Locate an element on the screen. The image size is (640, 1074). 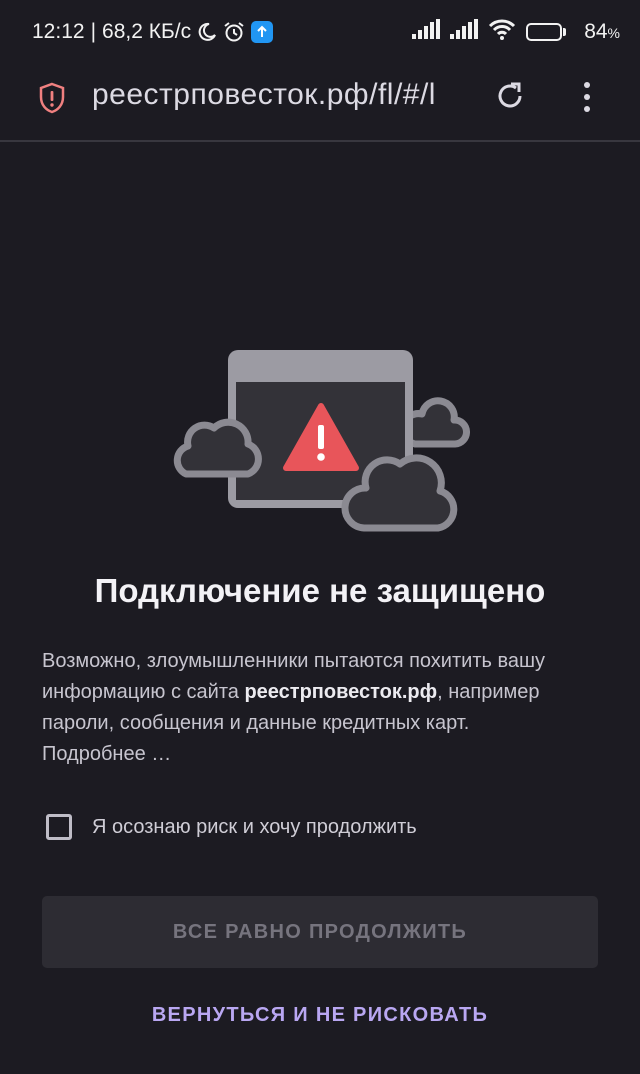
url-field: реестрповесток.рф/fl/#/l is located at coordinates (282, 95).